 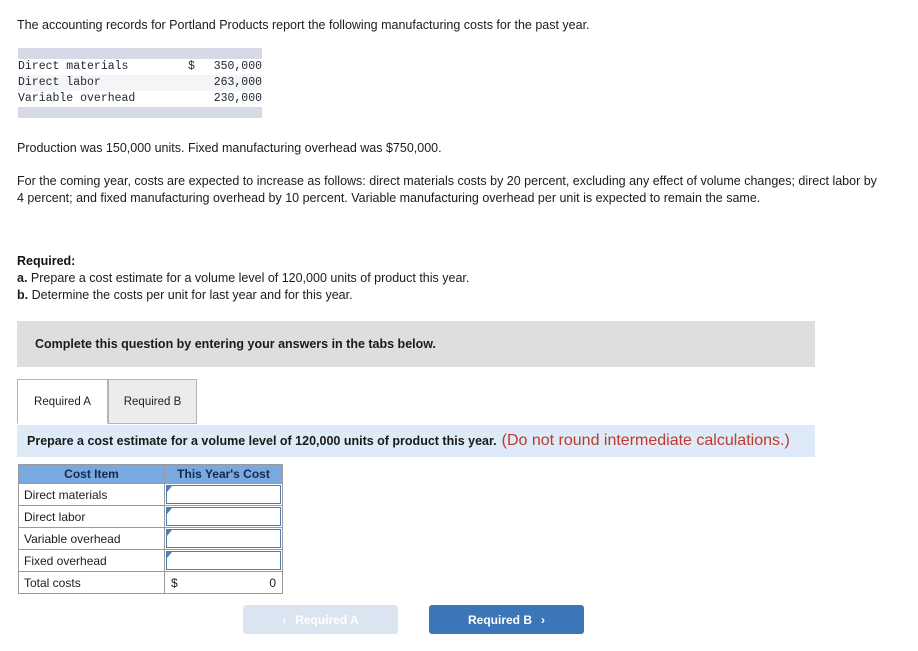 I want to click on table-row: Fixed overhead, so click(x=150, y=560).